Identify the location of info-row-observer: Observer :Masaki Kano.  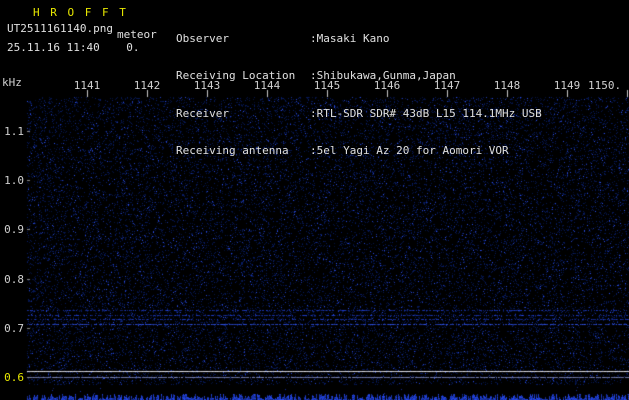
(282, 38).